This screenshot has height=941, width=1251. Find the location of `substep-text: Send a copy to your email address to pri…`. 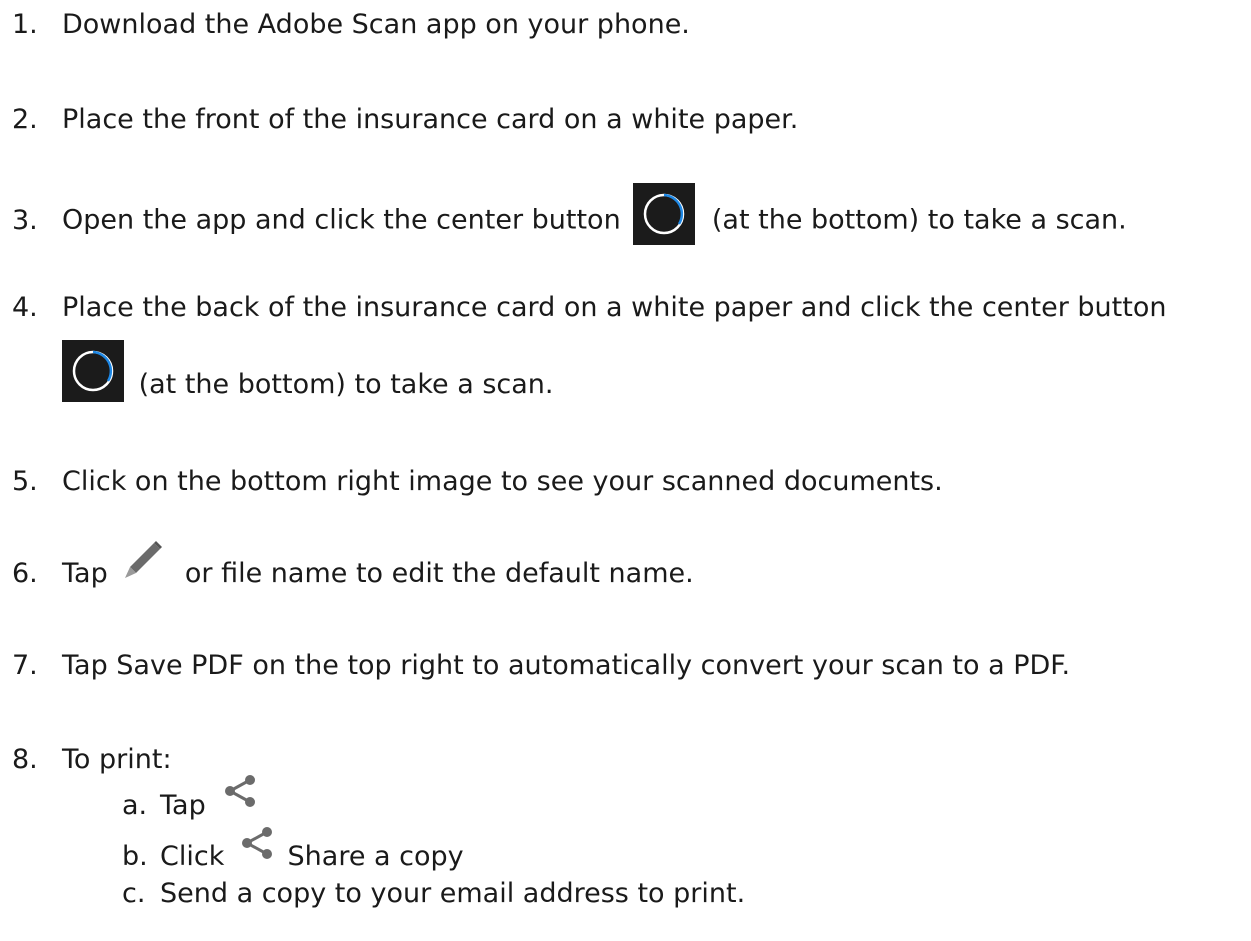

substep-text: Send a copy to your email address to pri… is located at coordinates (453, 893).